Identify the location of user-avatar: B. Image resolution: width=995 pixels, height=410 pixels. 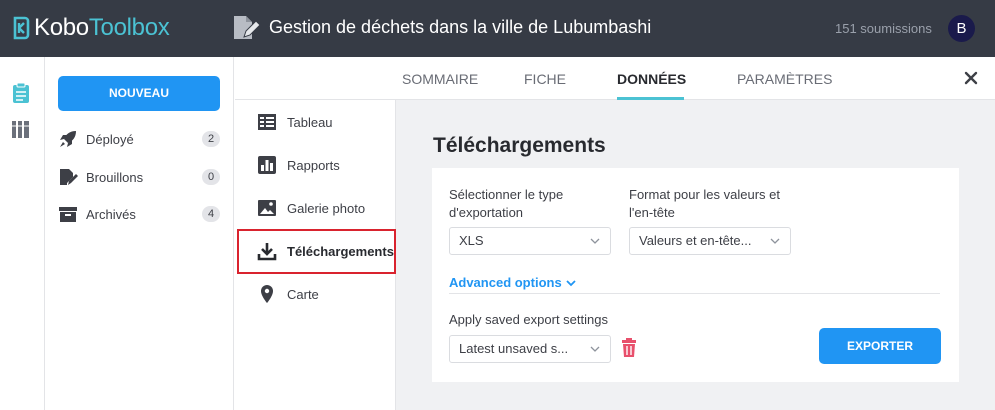
(961, 28).